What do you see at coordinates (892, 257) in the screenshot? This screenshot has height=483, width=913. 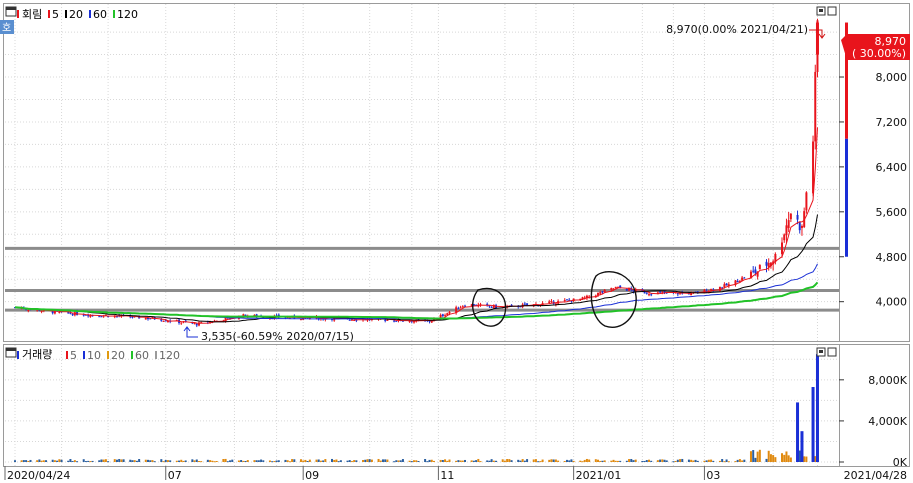 I see `price-tick-label: 4,800` at bounding box center [892, 257].